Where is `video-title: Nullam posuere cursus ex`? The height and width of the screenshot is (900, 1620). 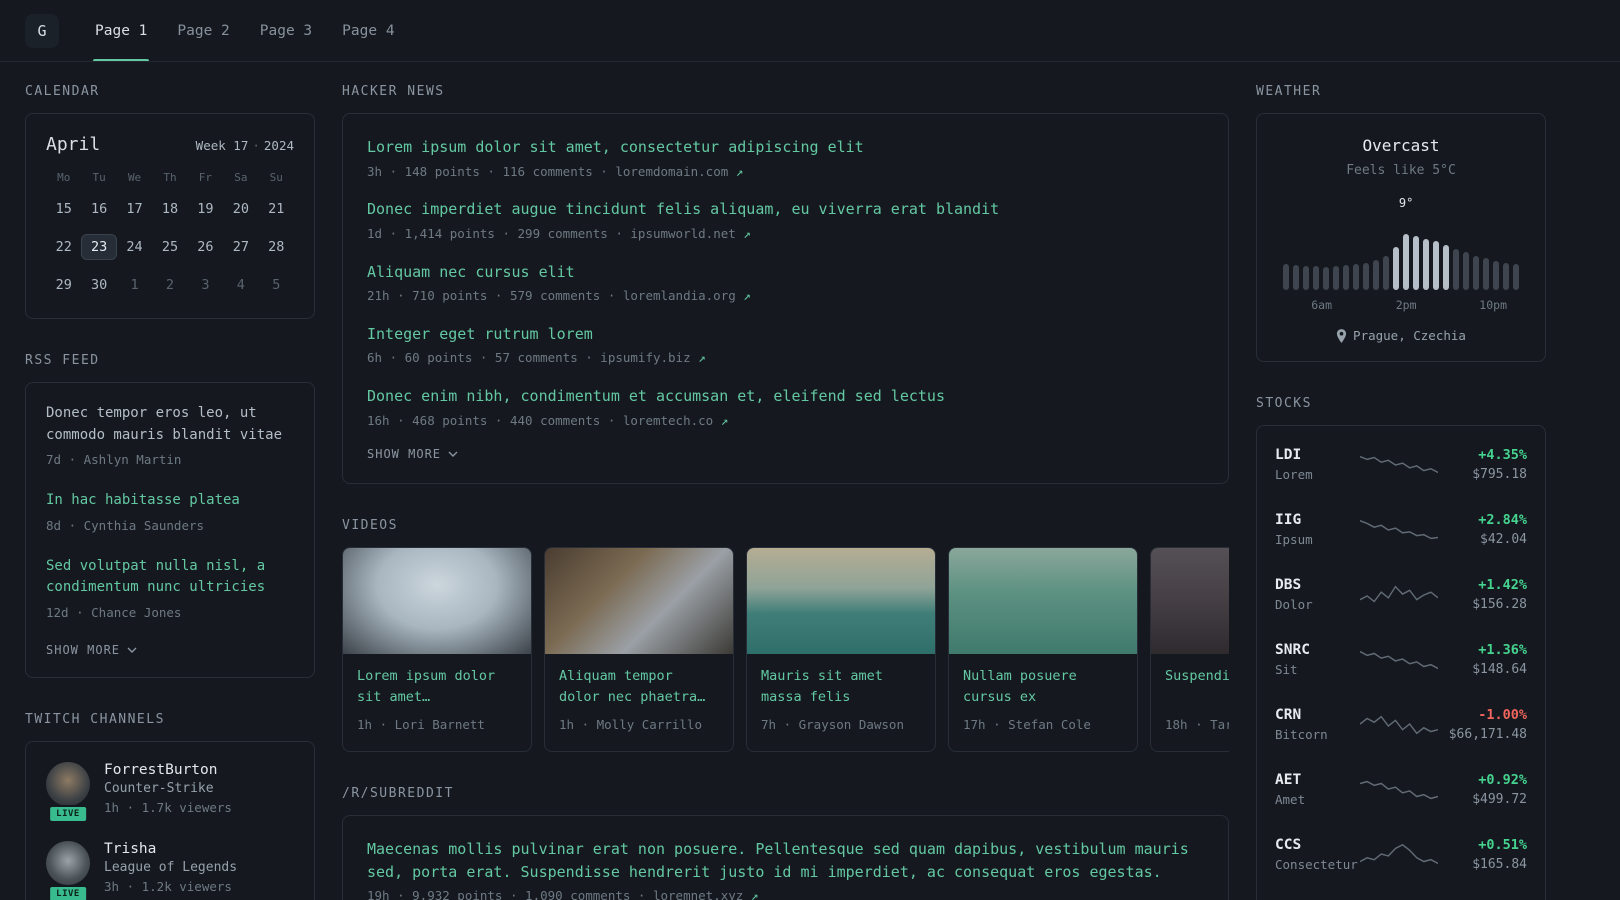 video-title: Nullam posuere cursus ex is located at coordinates (1043, 687).